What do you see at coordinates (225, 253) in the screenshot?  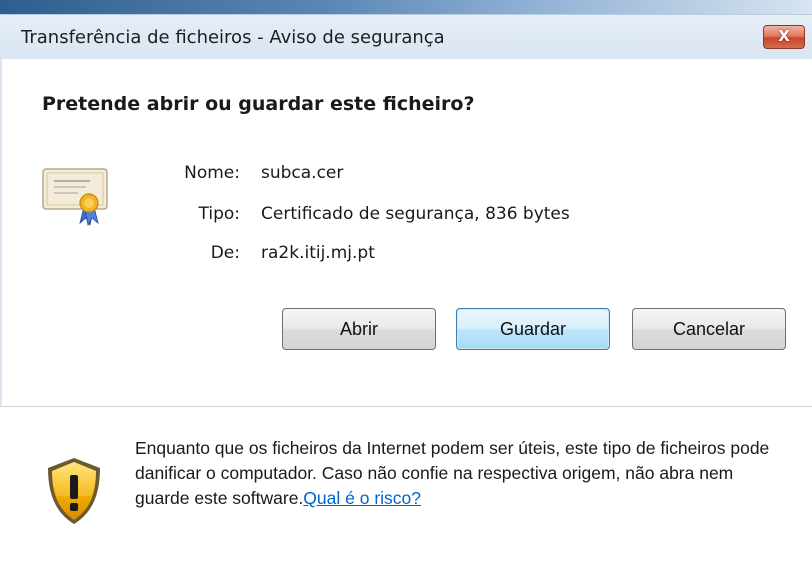 I see `from-label: De:` at bounding box center [225, 253].